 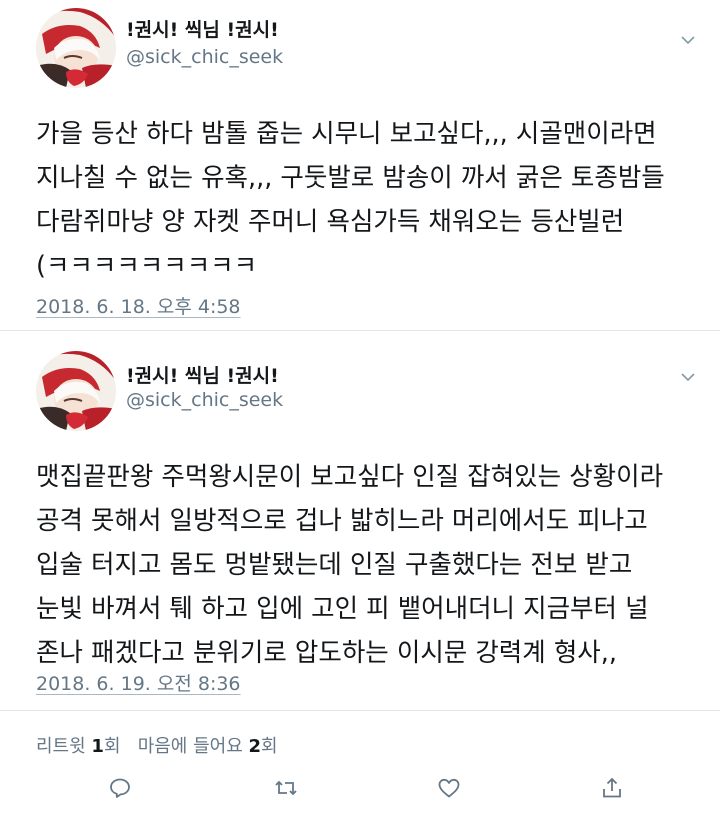 What do you see at coordinates (255, 746) in the screenshot?
I see `likes-count: 2` at bounding box center [255, 746].